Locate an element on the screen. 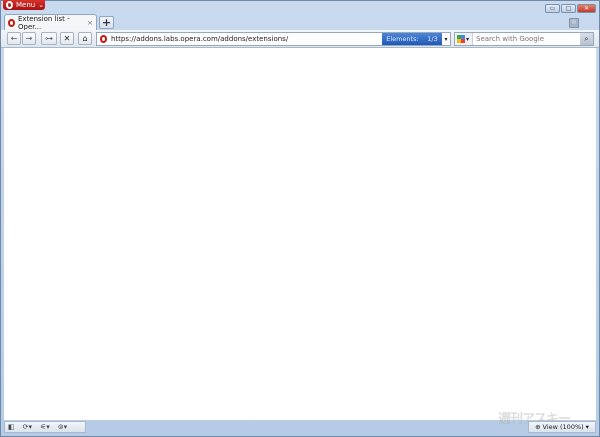  search-engine-selector: ▾ is located at coordinates (464, 39).